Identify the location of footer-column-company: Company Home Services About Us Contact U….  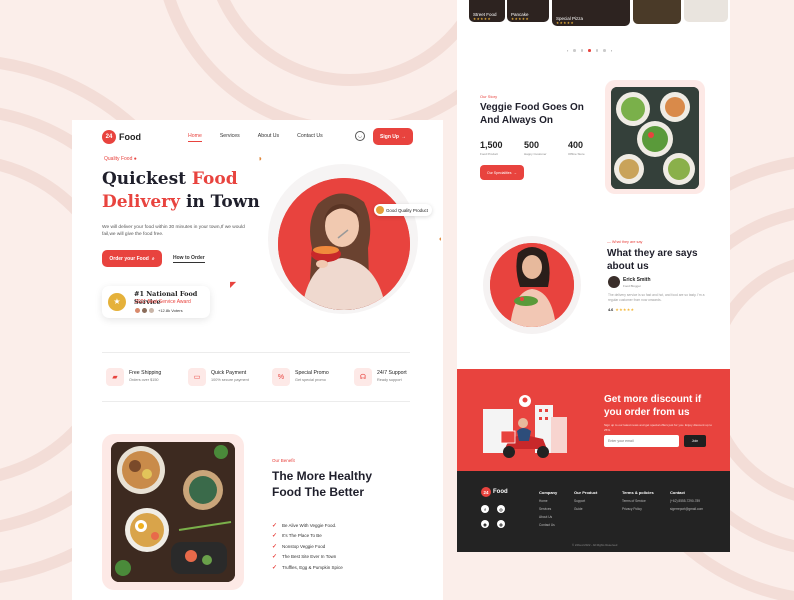
(548, 510).